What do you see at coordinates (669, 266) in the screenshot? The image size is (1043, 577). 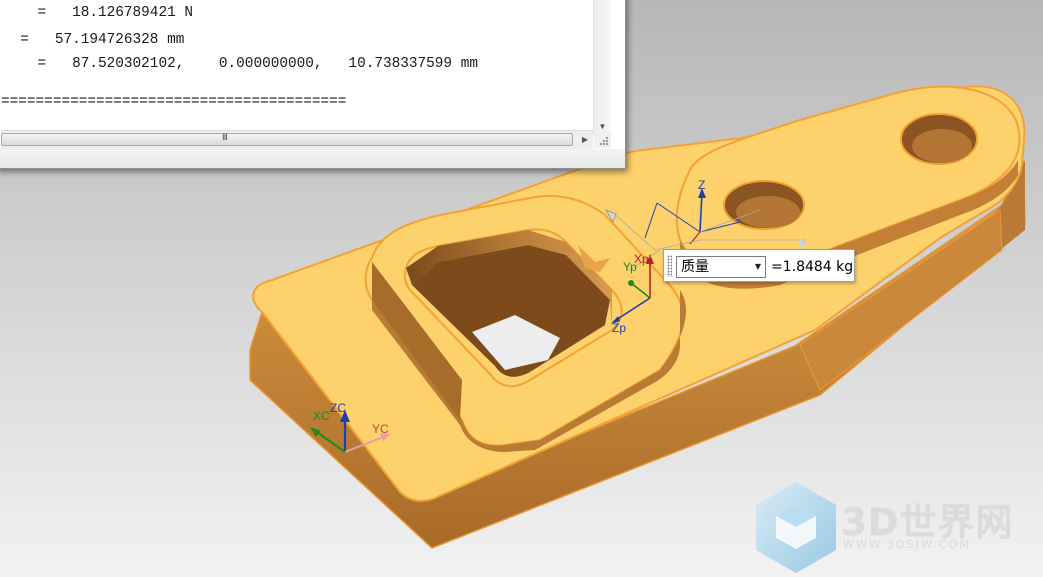 I see `drag-grip-icon` at bounding box center [669, 266].